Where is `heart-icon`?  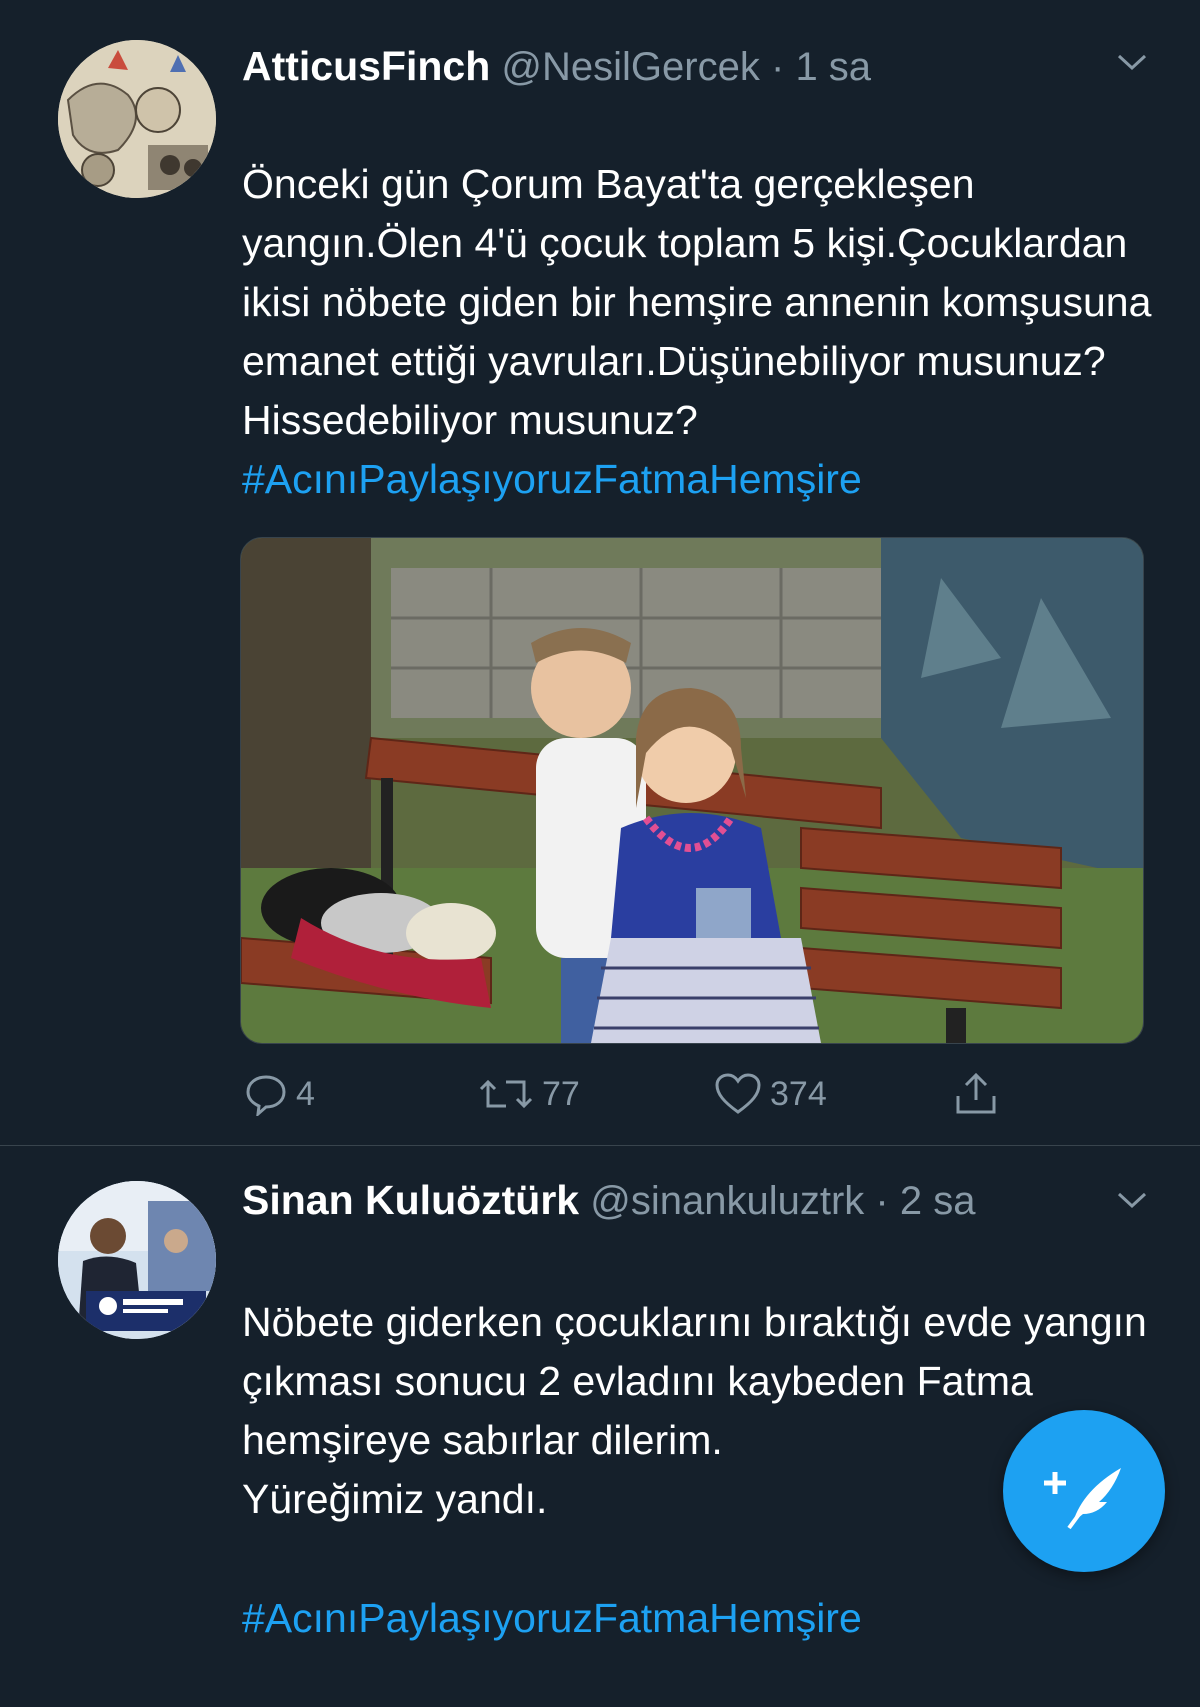 heart-icon is located at coordinates (738, 1093).